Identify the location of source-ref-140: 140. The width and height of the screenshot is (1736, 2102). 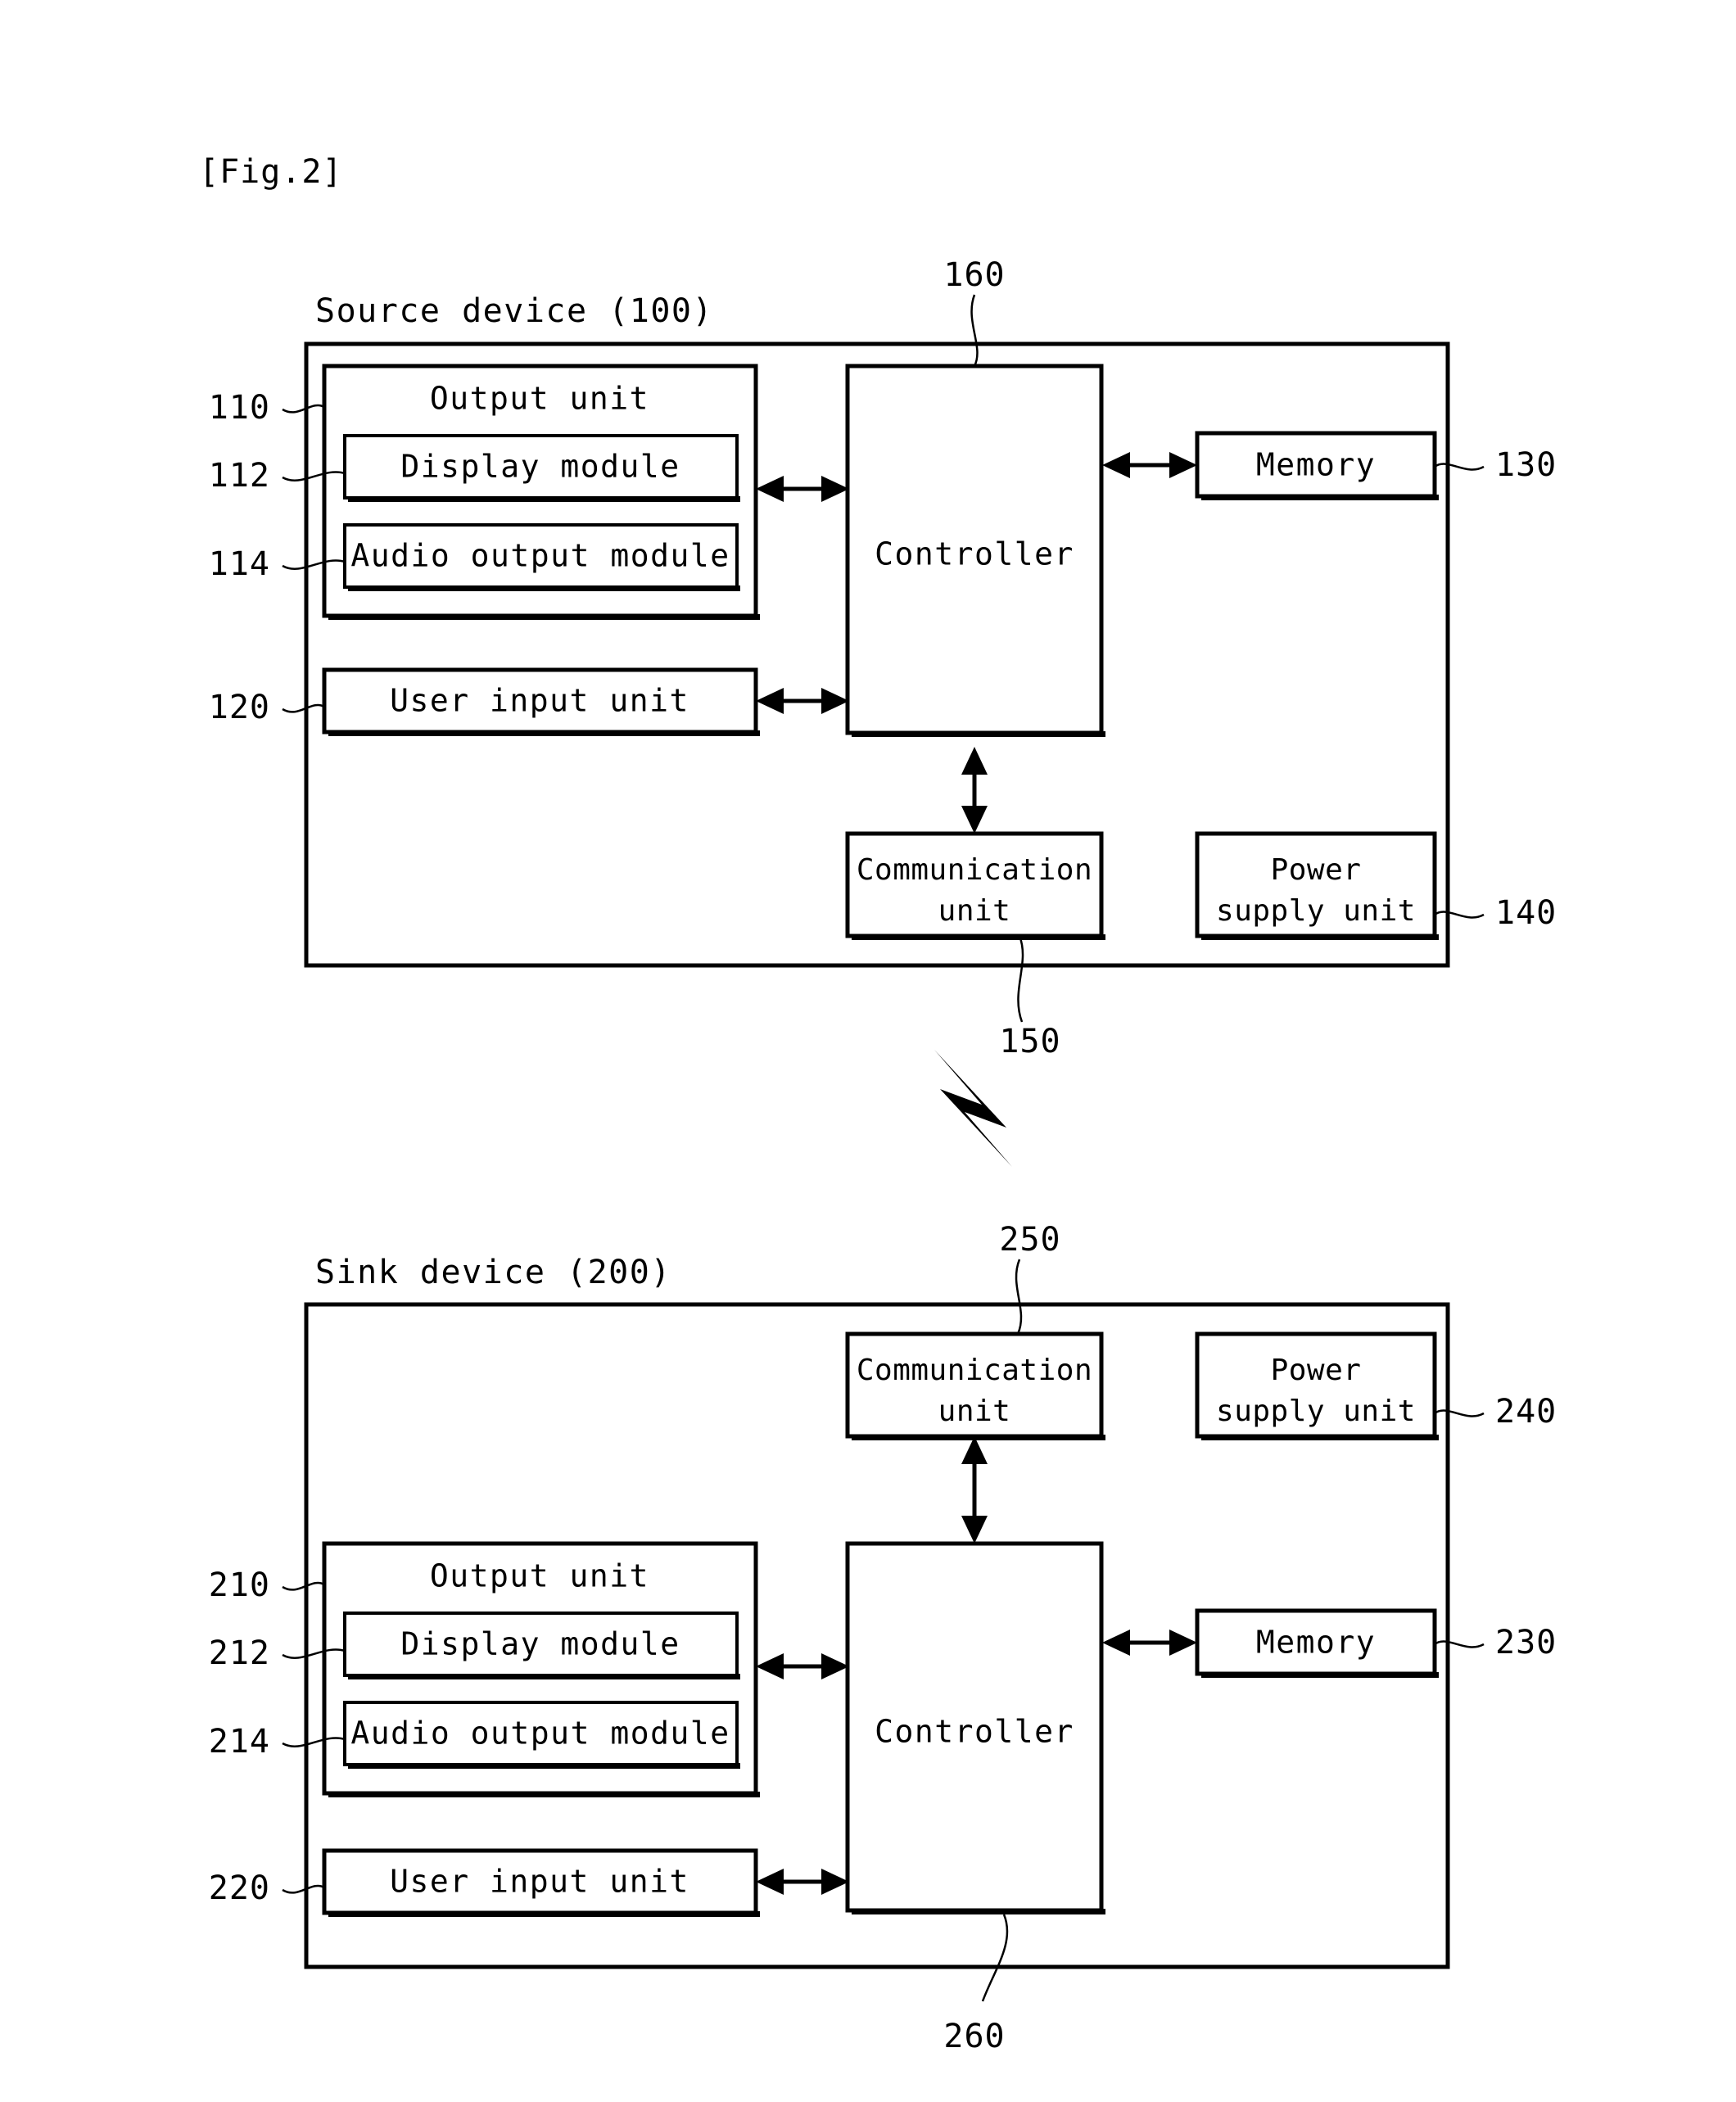
(1526, 913).